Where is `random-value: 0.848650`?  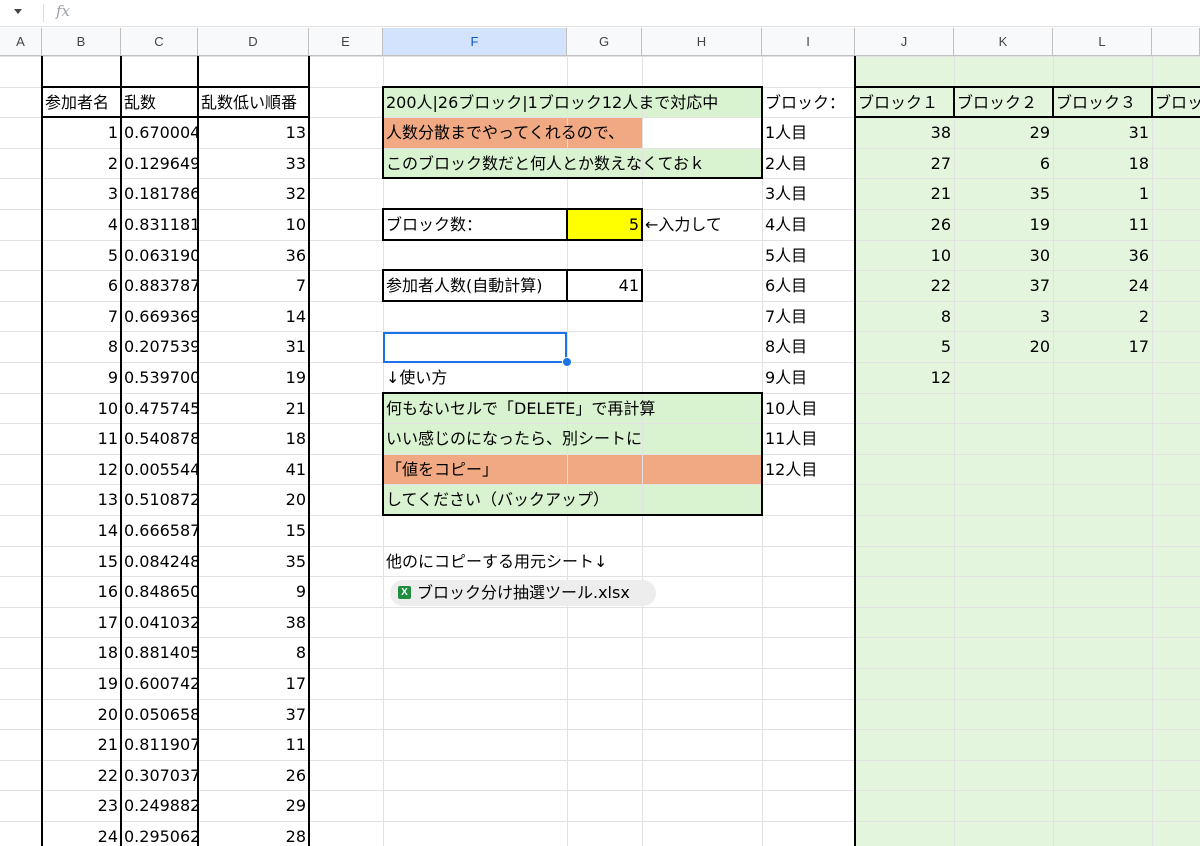
random-value: 0.848650 is located at coordinates (161, 592).